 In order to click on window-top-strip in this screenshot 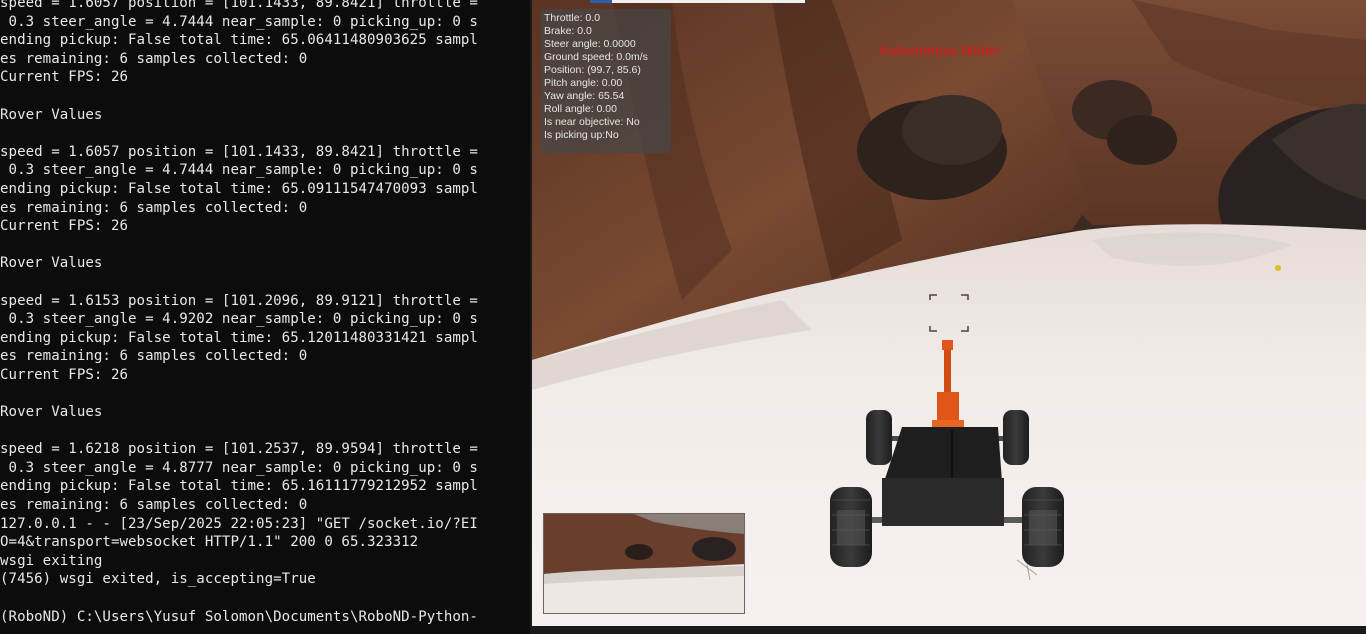, I will do `click(697, 1)`.